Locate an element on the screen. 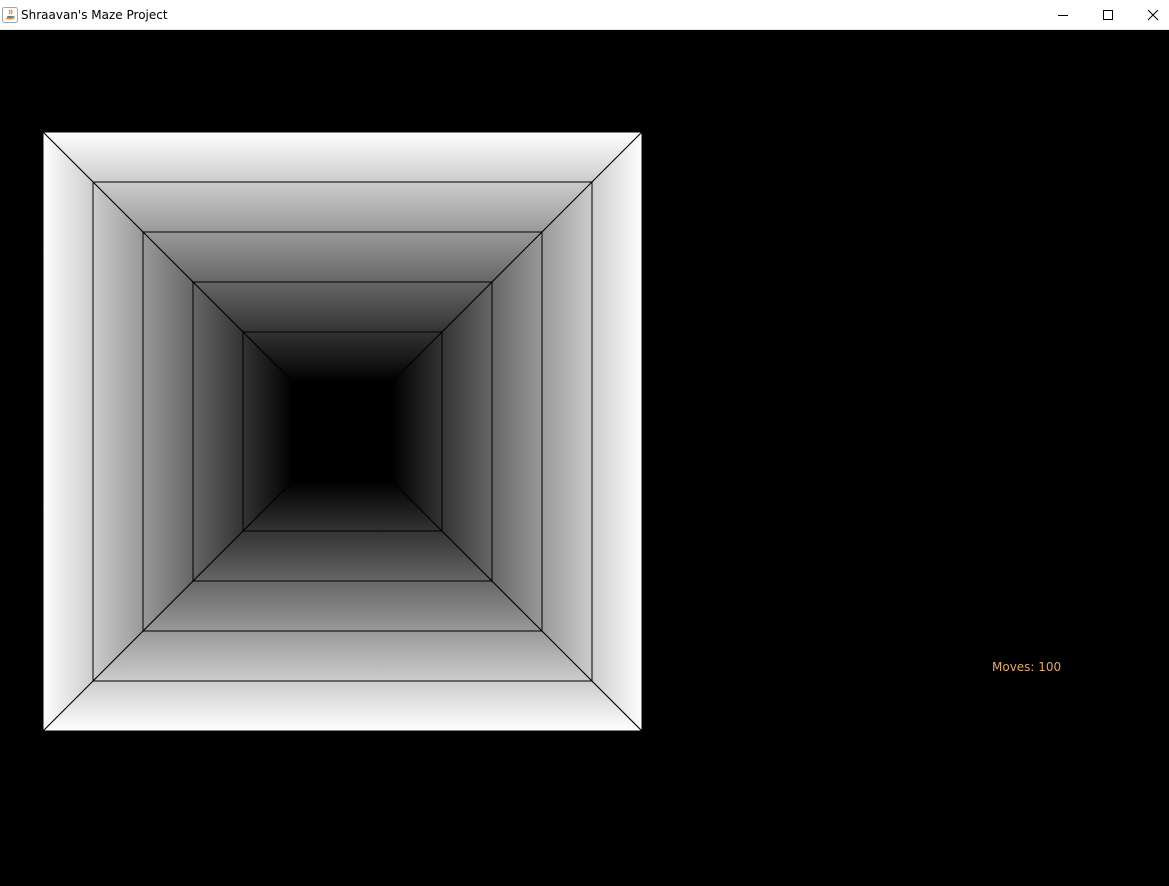  java-app-icon is located at coordinates (10, 15).